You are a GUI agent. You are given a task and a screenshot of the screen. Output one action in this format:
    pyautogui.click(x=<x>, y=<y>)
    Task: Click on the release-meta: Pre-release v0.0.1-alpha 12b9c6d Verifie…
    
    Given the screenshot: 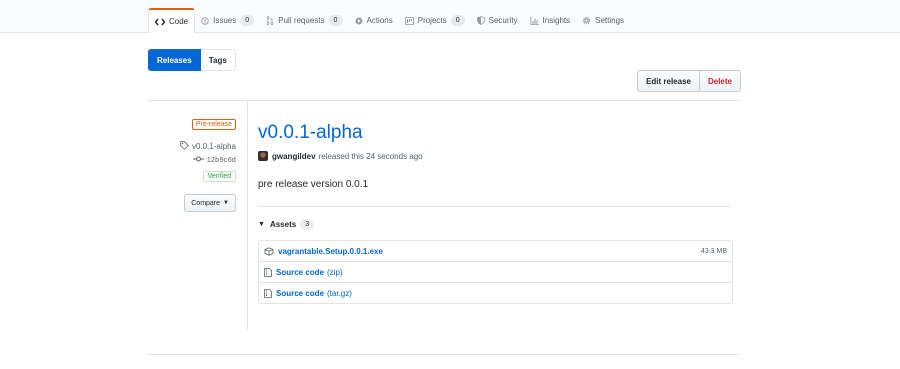 What is the action you would take?
    pyautogui.click(x=198, y=215)
    